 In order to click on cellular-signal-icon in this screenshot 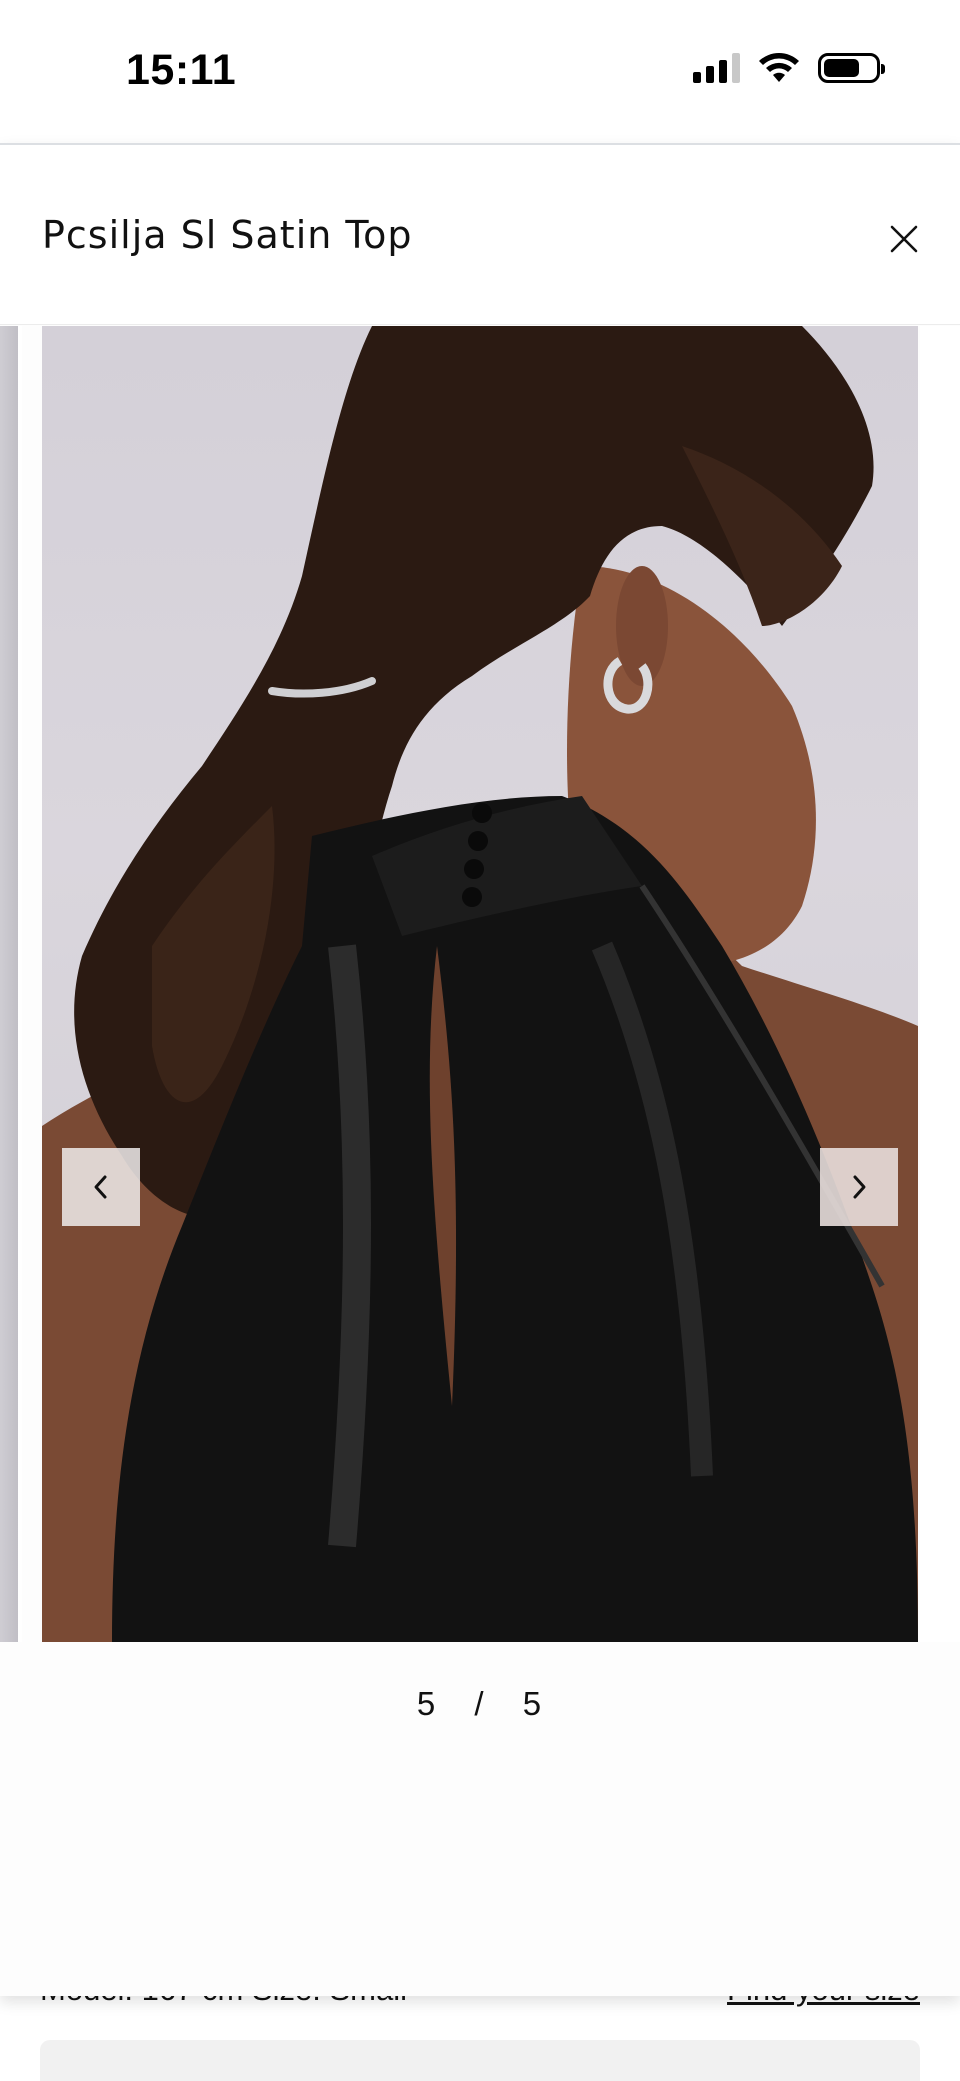, I will do `click(716, 68)`.